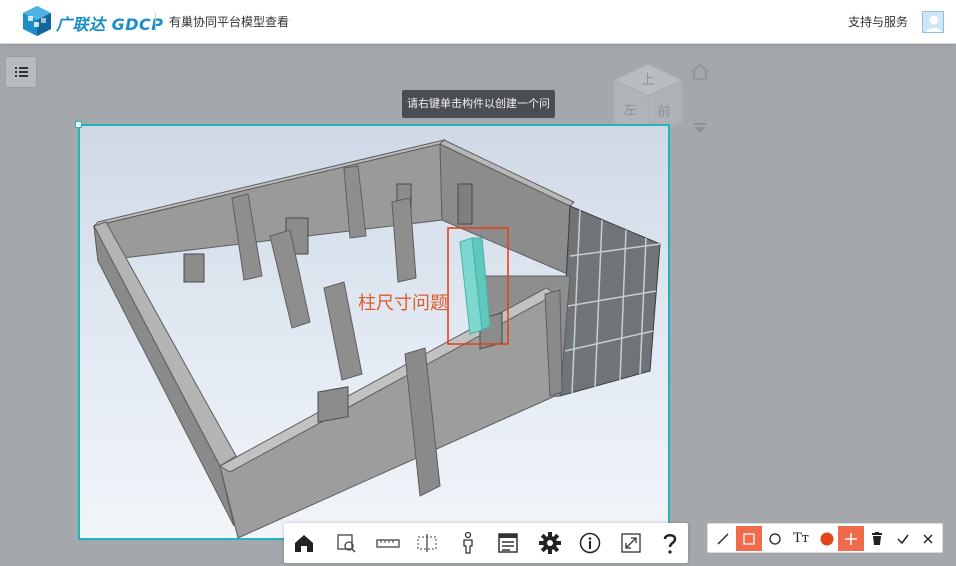  I want to click on annotation-toolbar: Tт, so click(825, 538).